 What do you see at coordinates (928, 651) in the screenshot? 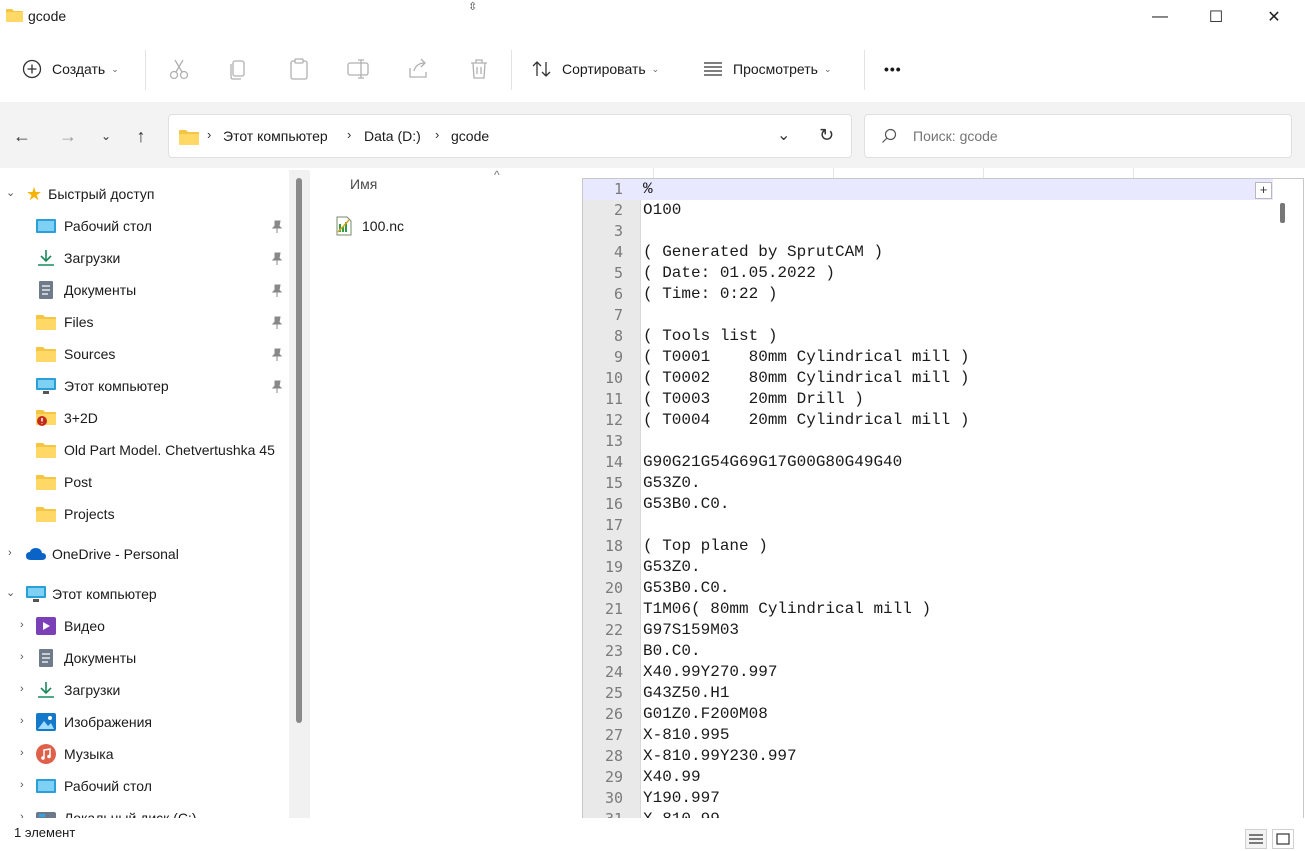
I see `code-line: 23 B0.C0.` at bounding box center [928, 651].